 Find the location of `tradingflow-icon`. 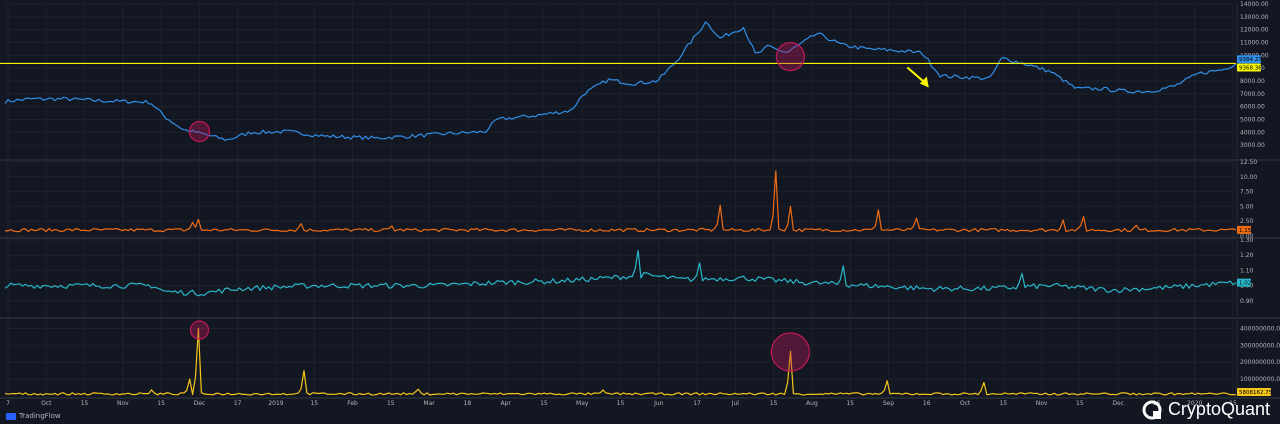

tradingflow-icon is located at coordinates (11, 416).